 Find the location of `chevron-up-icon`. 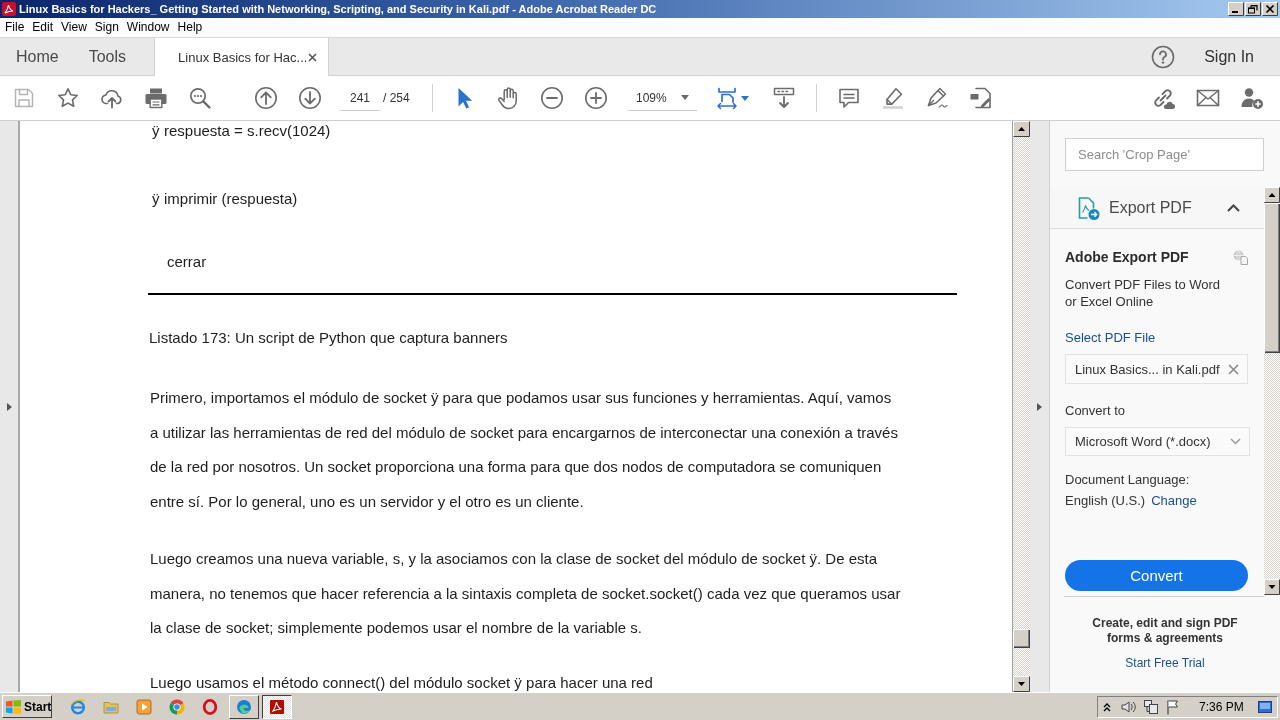

chevron-up-icon is located at coordinates (1233, 207).